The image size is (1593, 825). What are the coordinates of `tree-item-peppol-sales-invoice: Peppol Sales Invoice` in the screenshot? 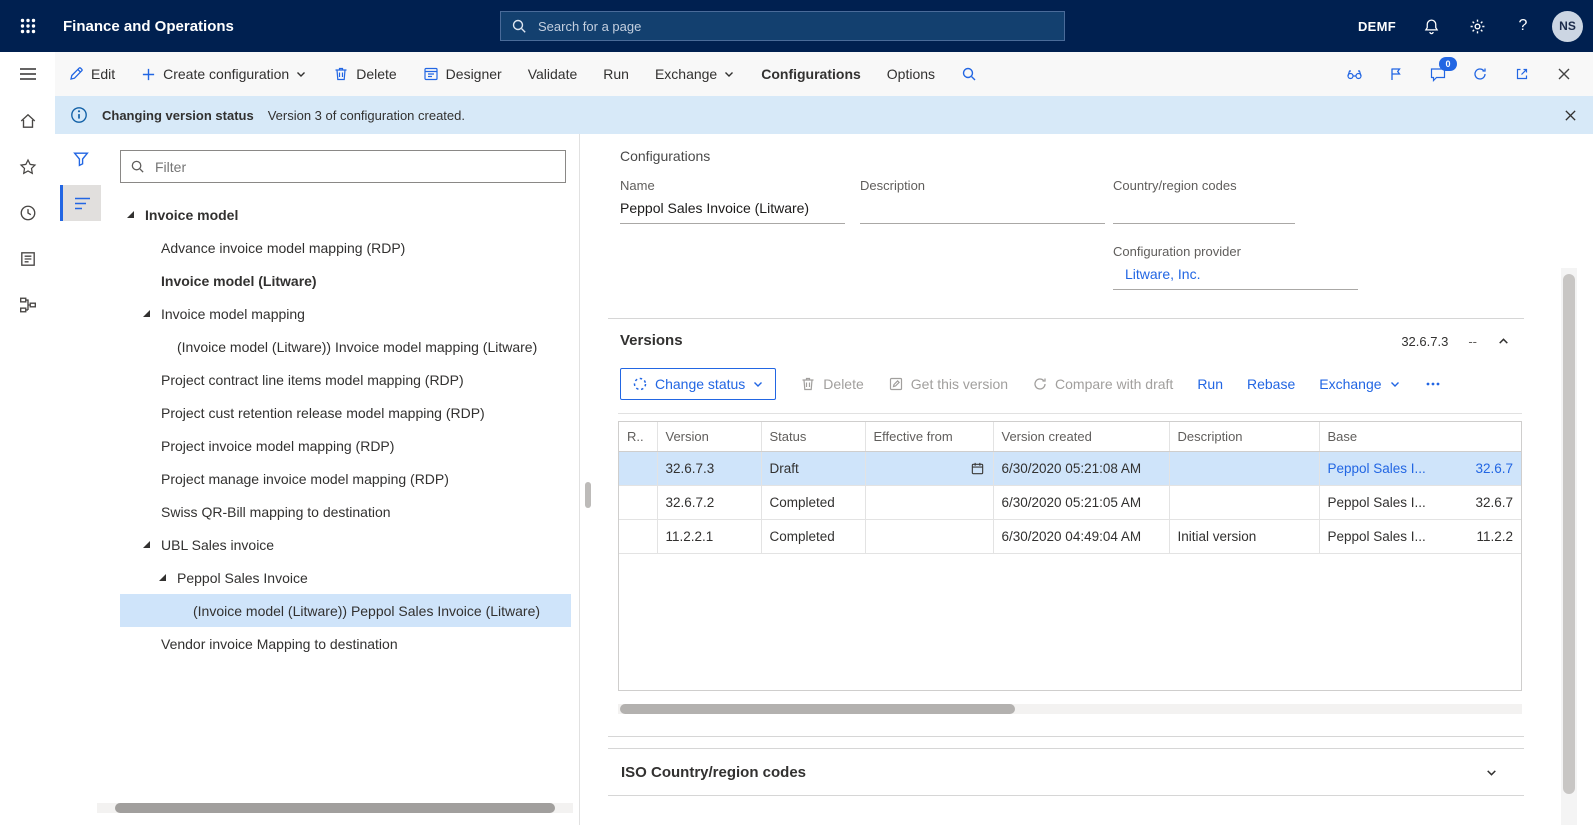 It's located at (345, 577).